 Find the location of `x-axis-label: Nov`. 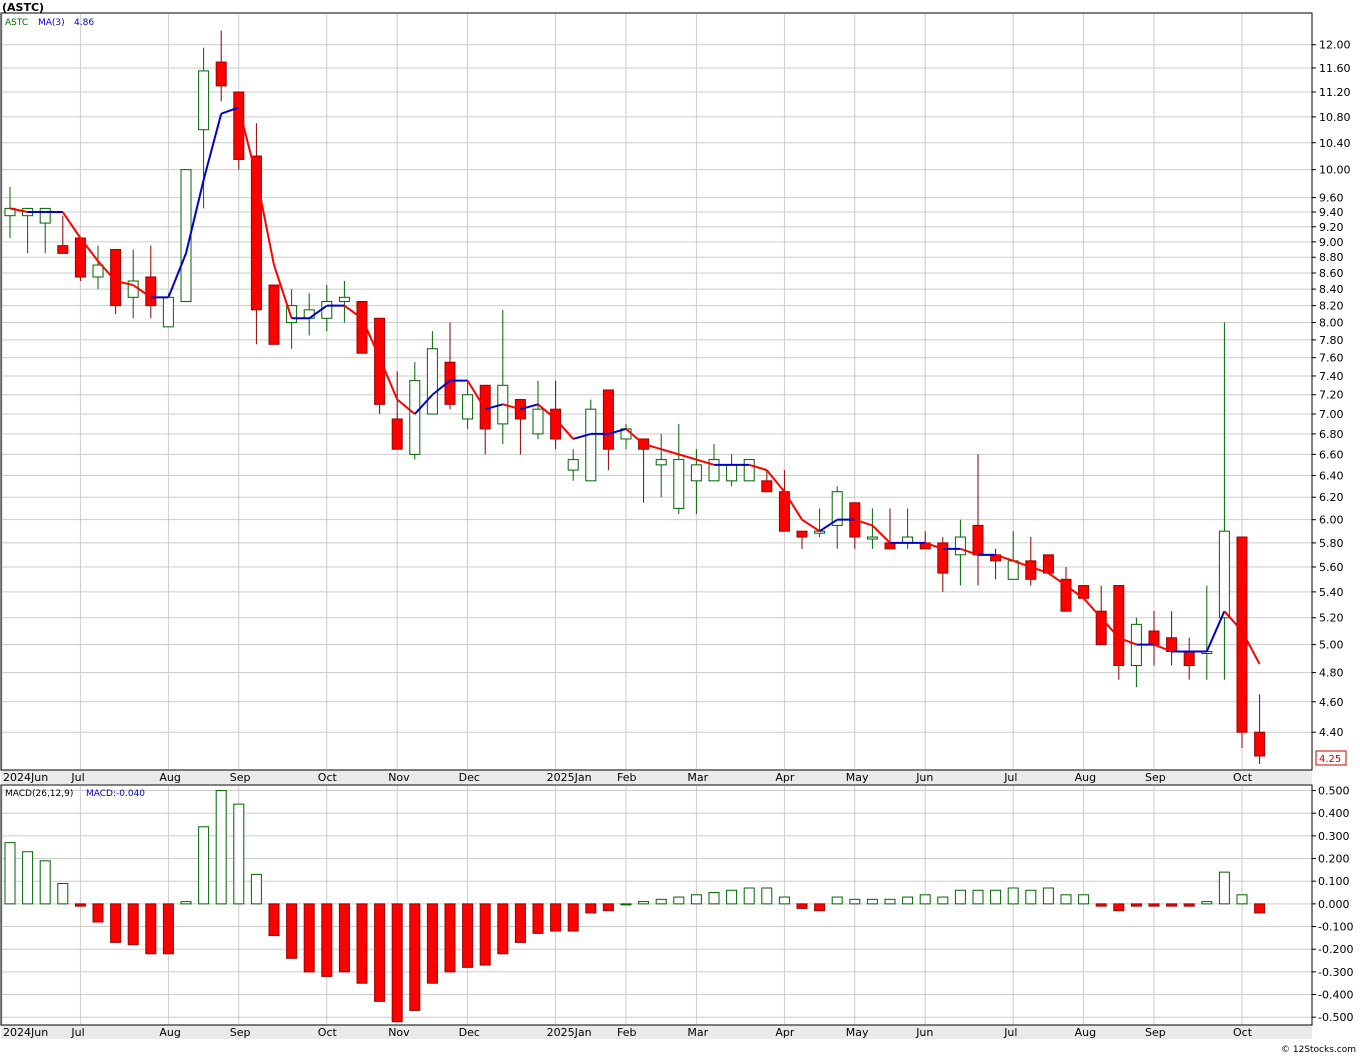

x-axis-label: Nov is located at coordinates (399, 1032).